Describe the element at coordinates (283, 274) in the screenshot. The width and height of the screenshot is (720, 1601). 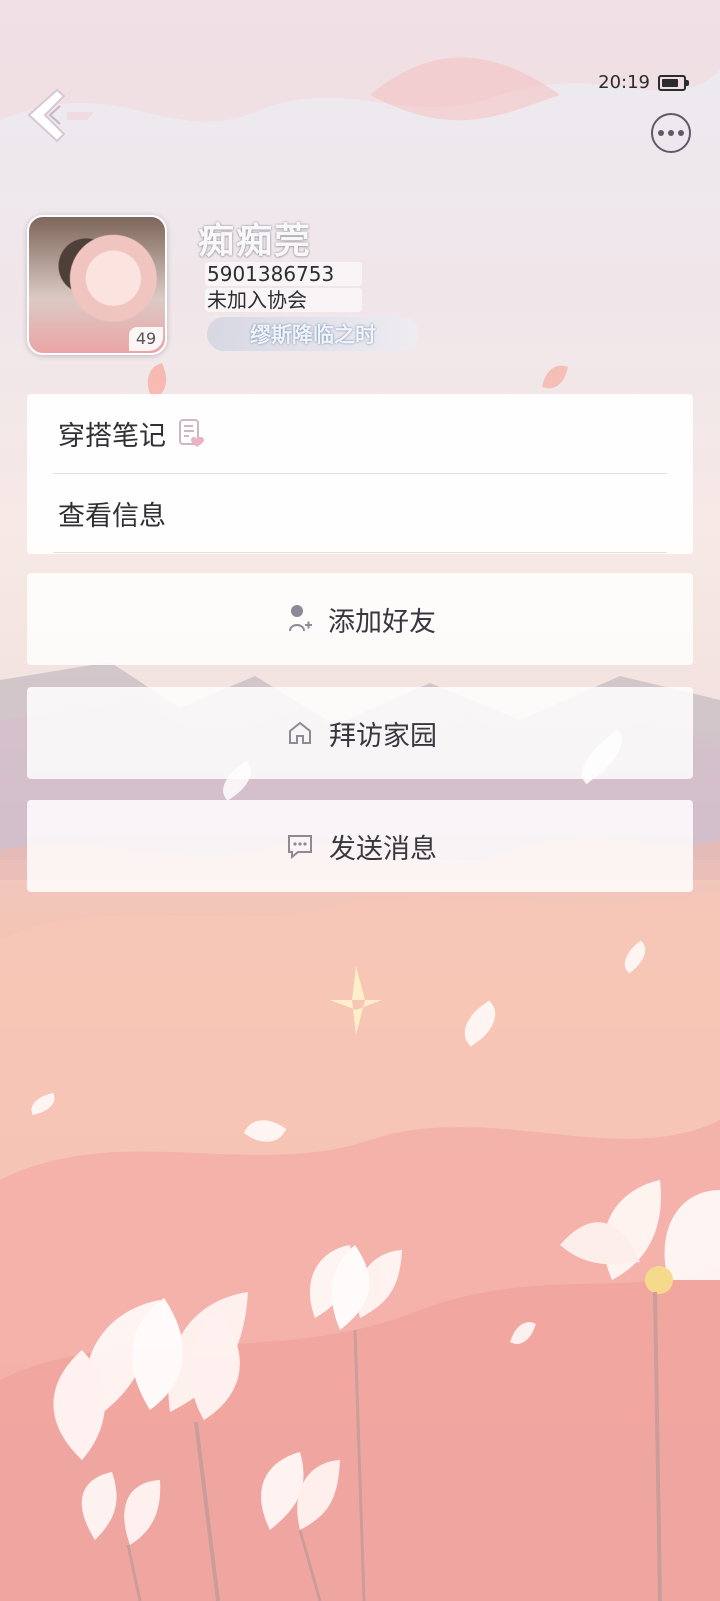
I see `player-id: 5901386753` at that location.